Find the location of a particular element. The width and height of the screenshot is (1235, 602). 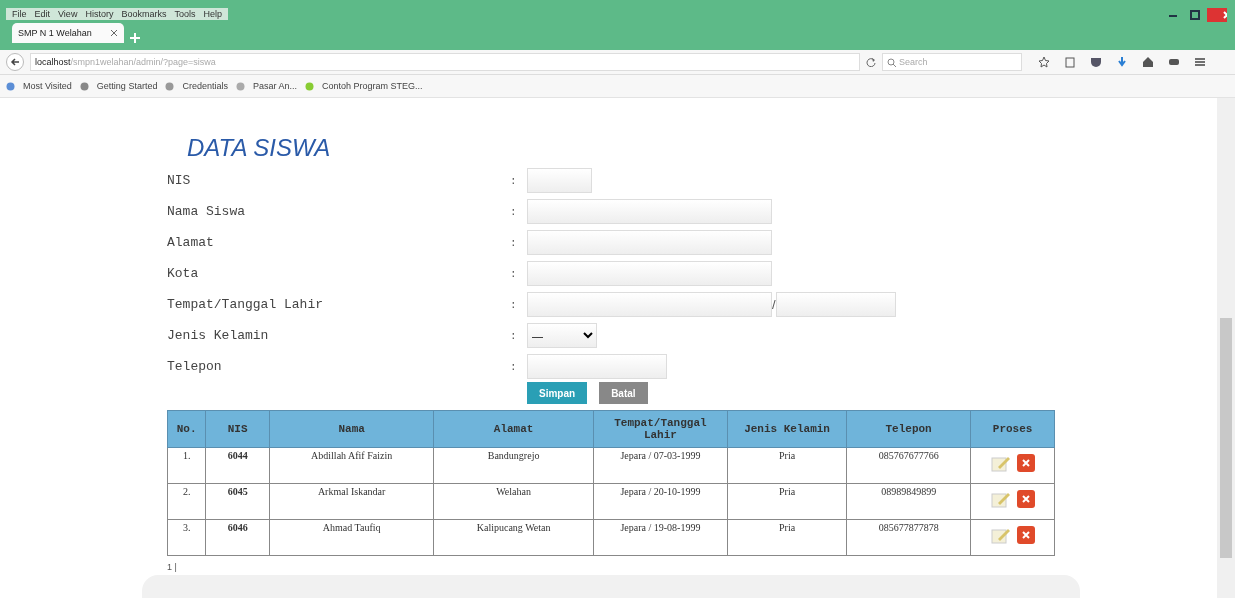

select-field: — is located at coordinates (562, 335).